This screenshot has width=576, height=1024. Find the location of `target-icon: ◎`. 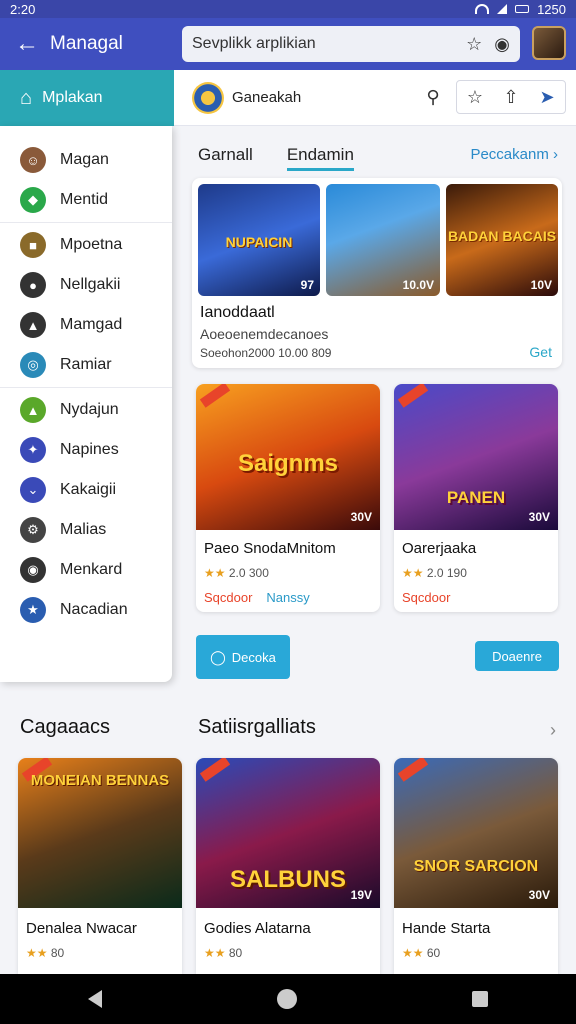

target-icon: ◎ is located at coordinates (33, 365).